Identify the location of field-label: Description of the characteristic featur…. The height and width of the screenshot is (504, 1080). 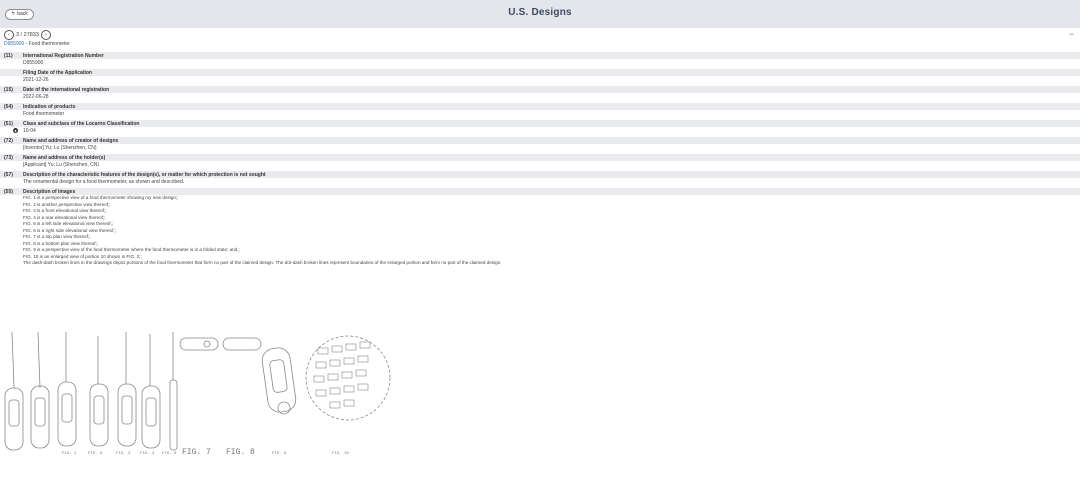
(144, 174).